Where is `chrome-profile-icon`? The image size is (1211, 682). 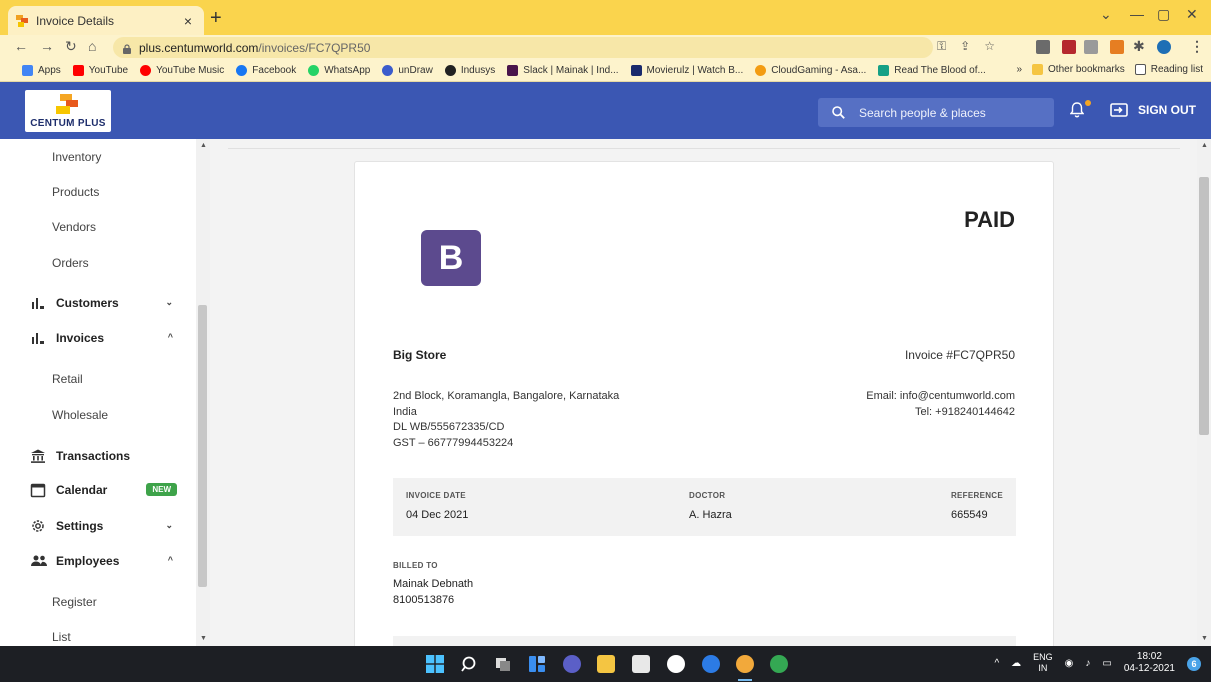 chrome-profile-icon is located at coordinates (745, 664).